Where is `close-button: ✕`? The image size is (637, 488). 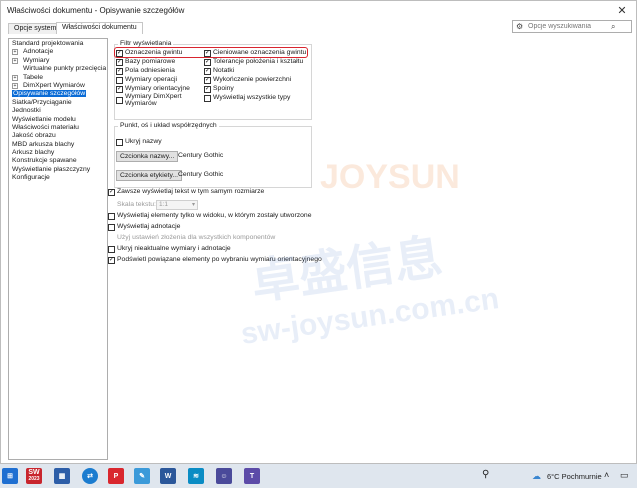
close-button: ✕ is located at coordinates (622, 10).